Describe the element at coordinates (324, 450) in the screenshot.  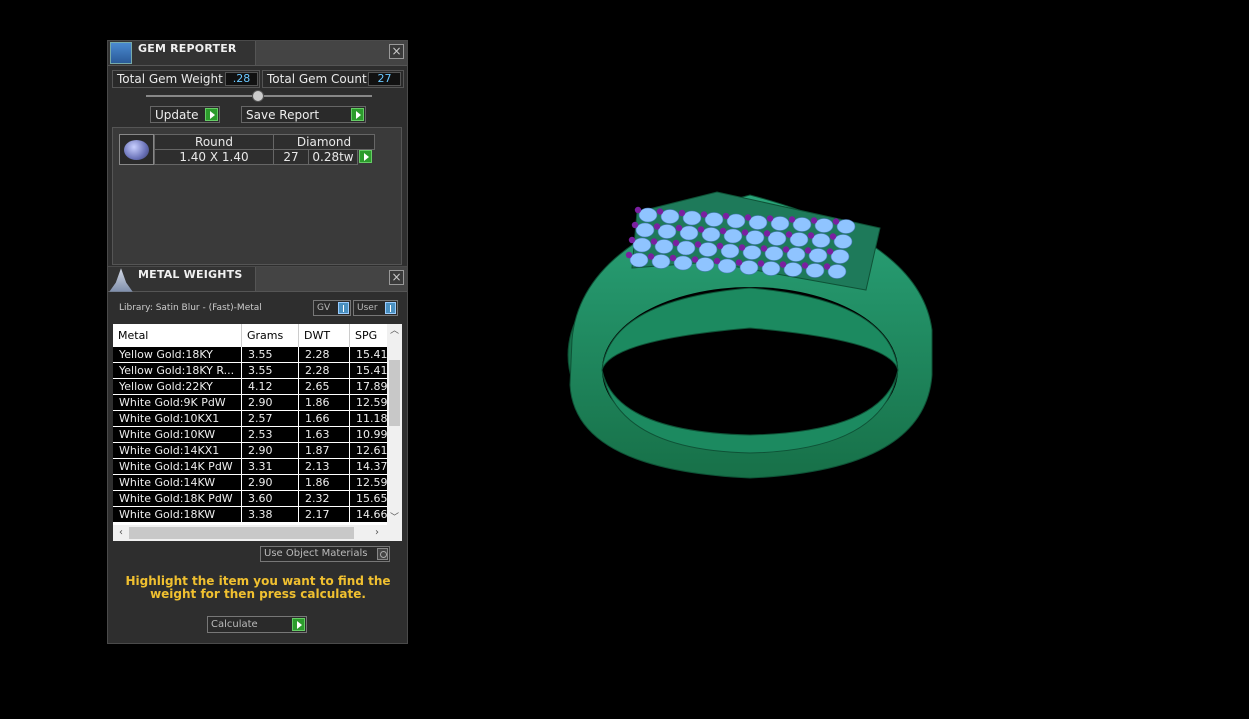
I see `dwt-cell: 1.87` at that location.